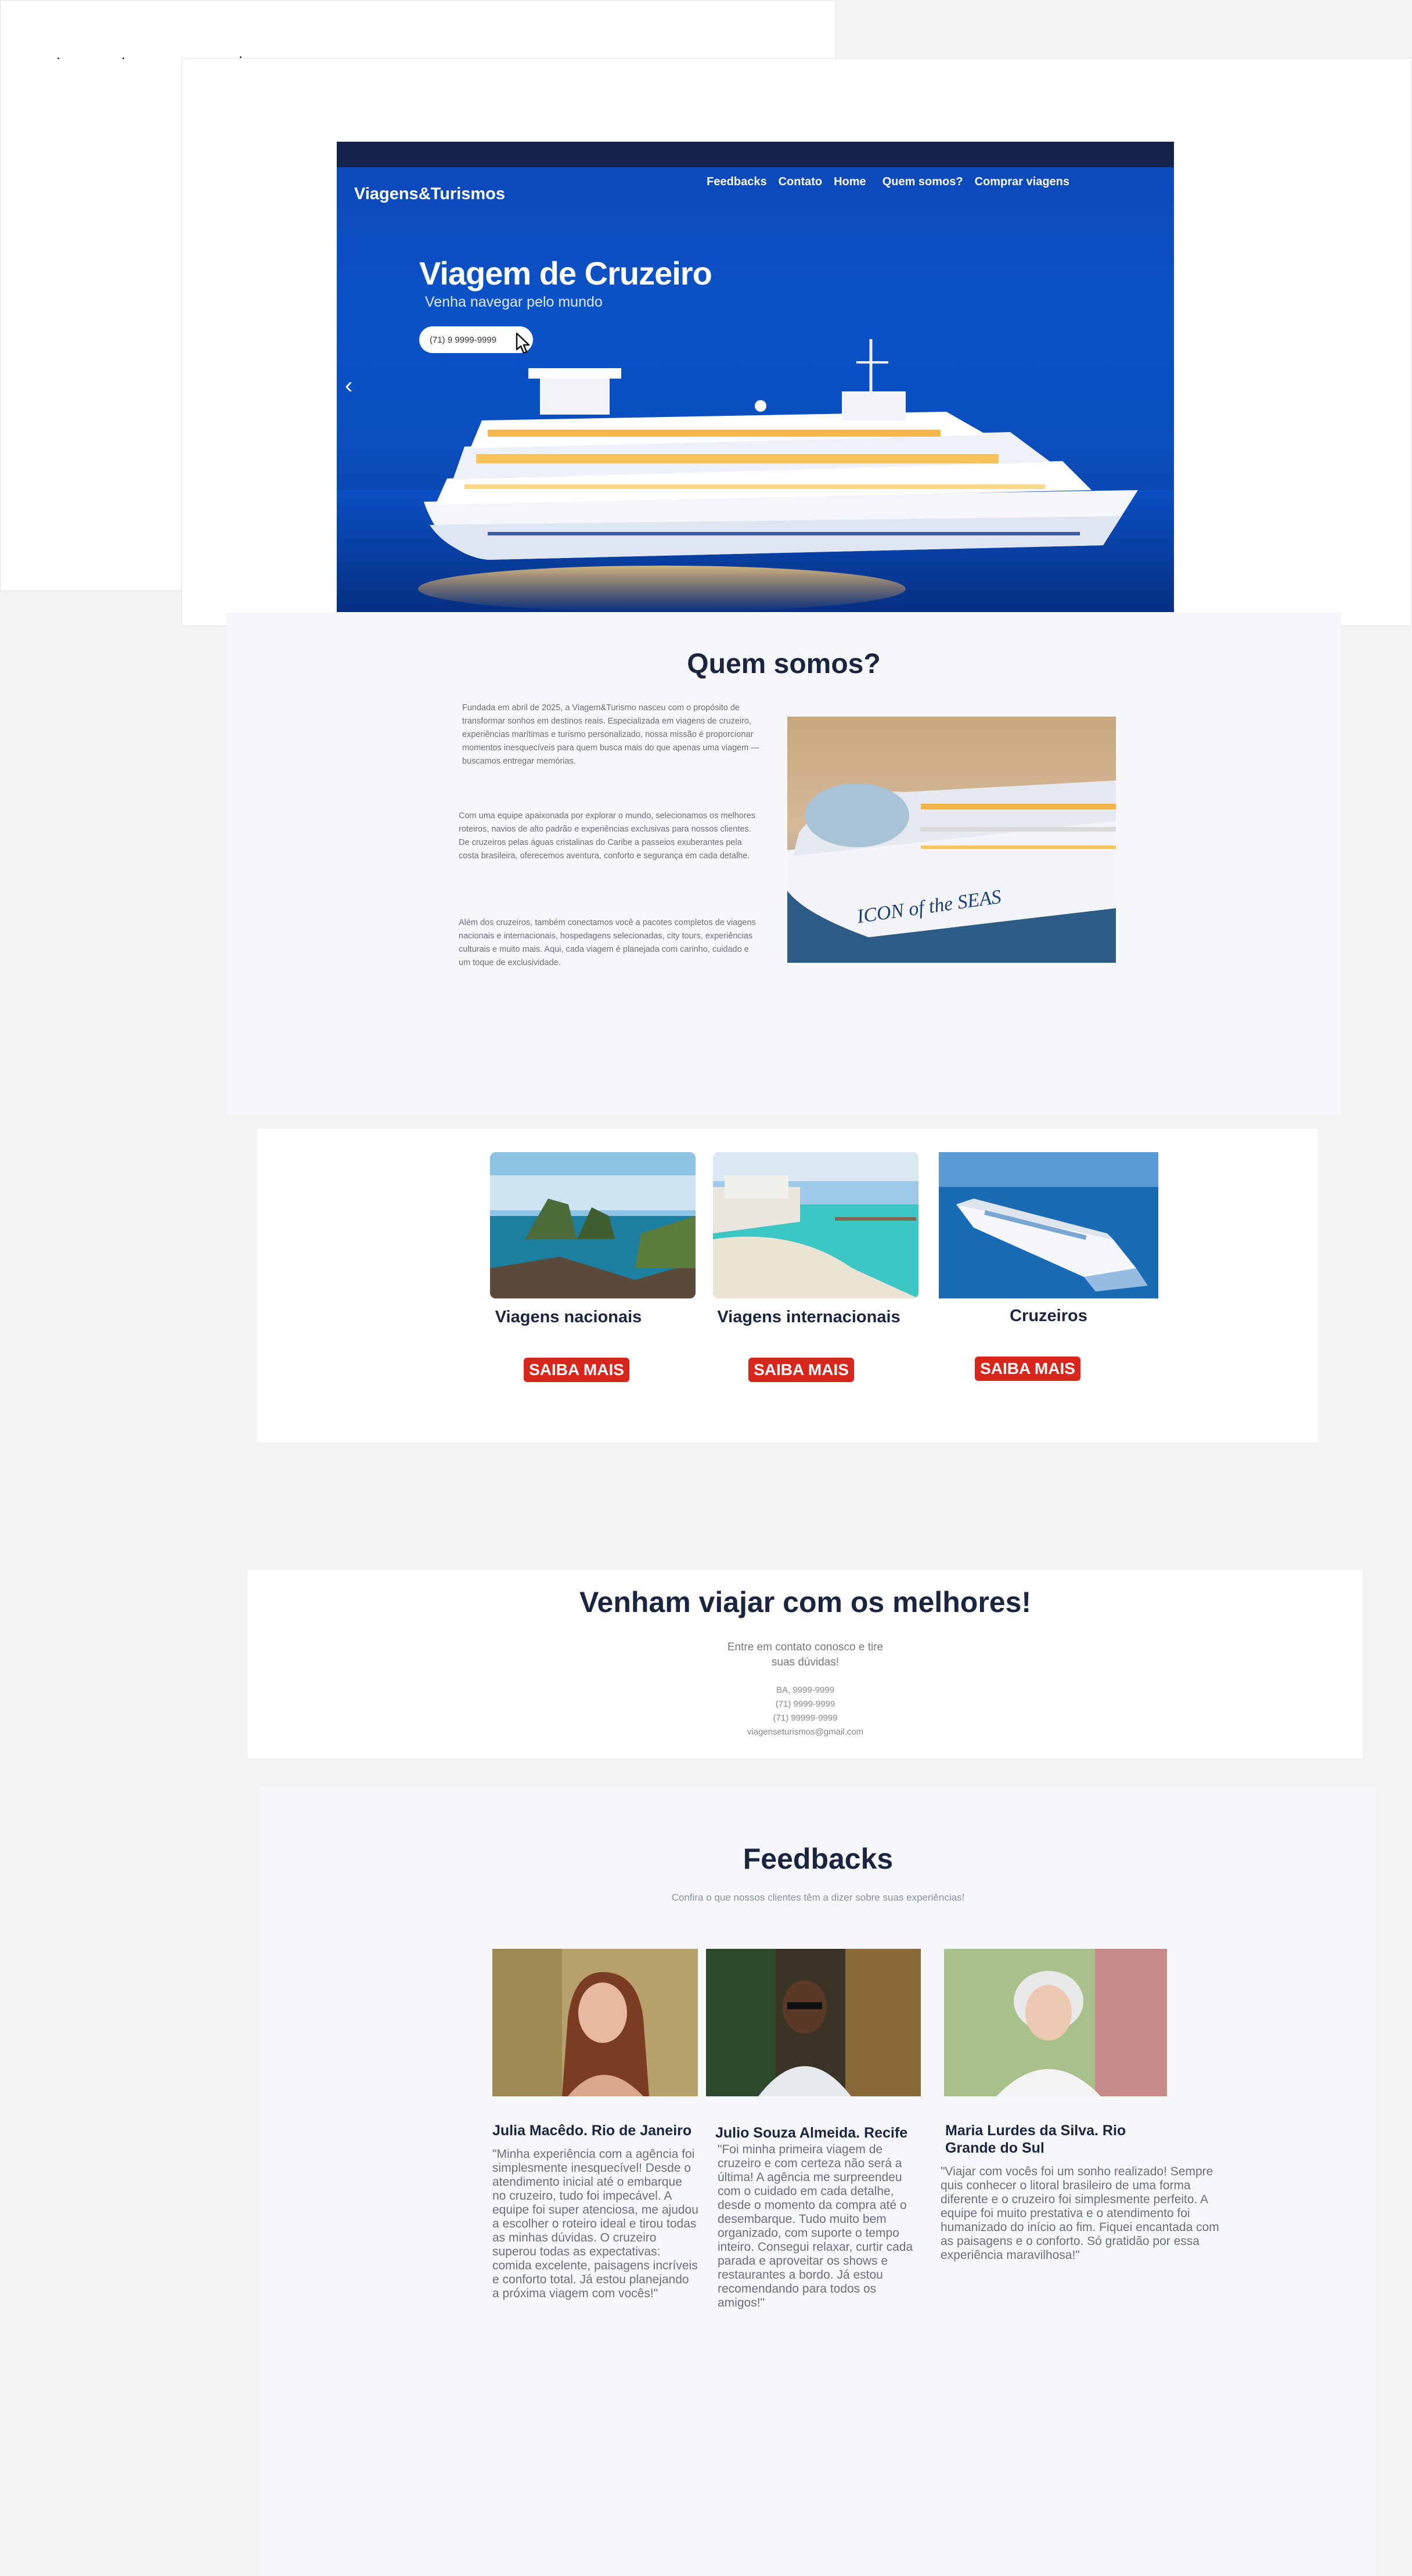 This screenshot has height=2576, width=1412. Describe the element at coordinates (951, 840) in the screenshot. I see `about-ship-image: ICON of the SEAS` at that location.